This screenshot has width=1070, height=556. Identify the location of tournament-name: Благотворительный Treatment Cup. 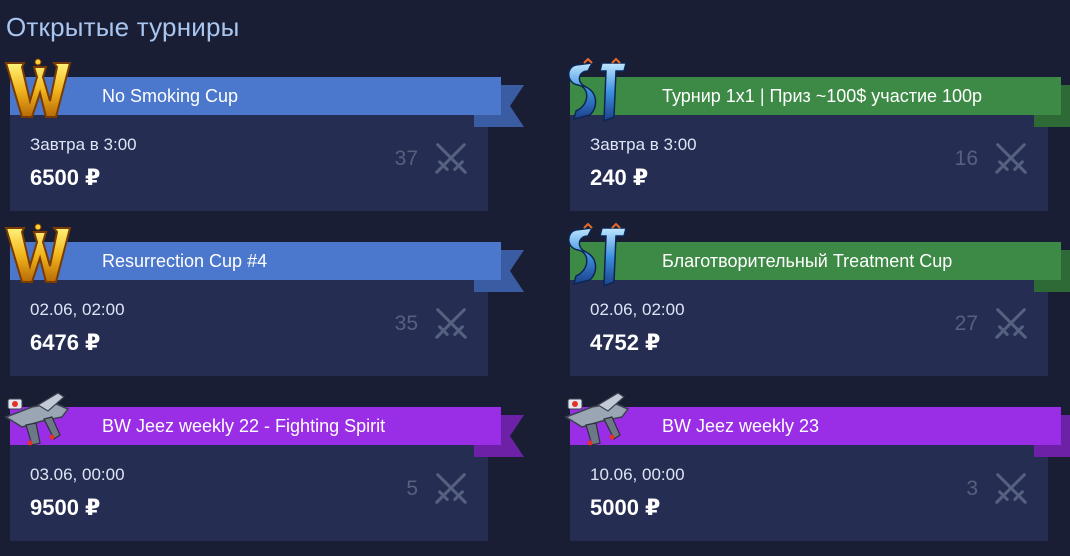
(807, 261).